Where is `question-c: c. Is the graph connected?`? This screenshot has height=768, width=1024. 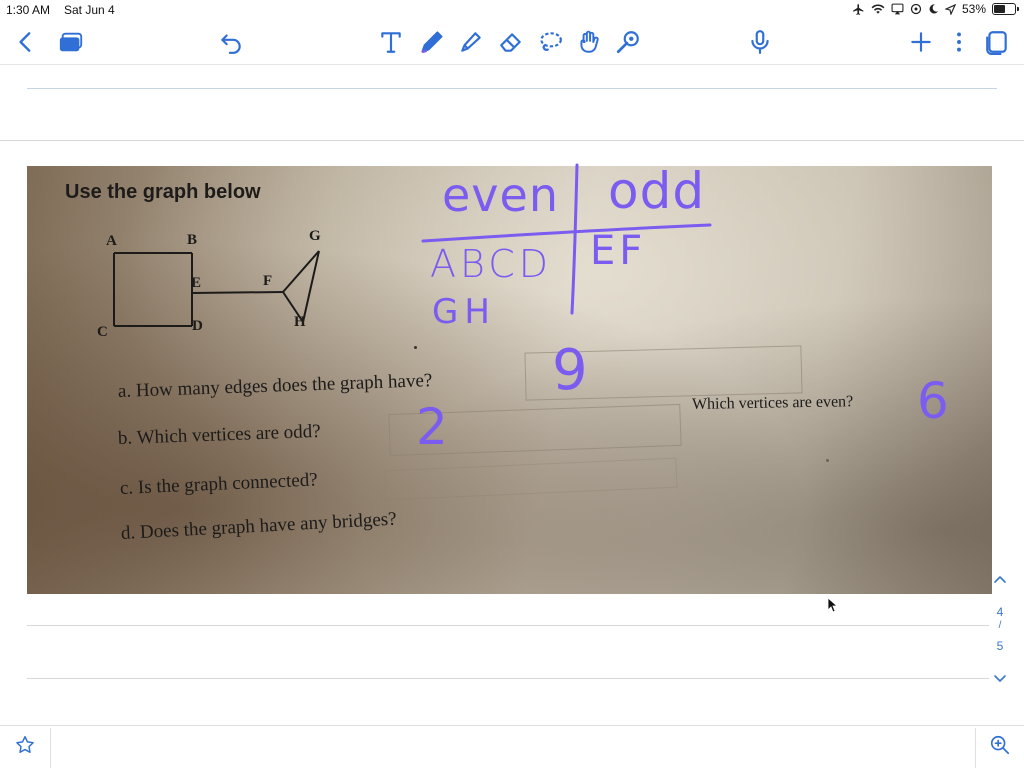 question-c: c. Is the graph connected? is located at coordinates (219, 484).